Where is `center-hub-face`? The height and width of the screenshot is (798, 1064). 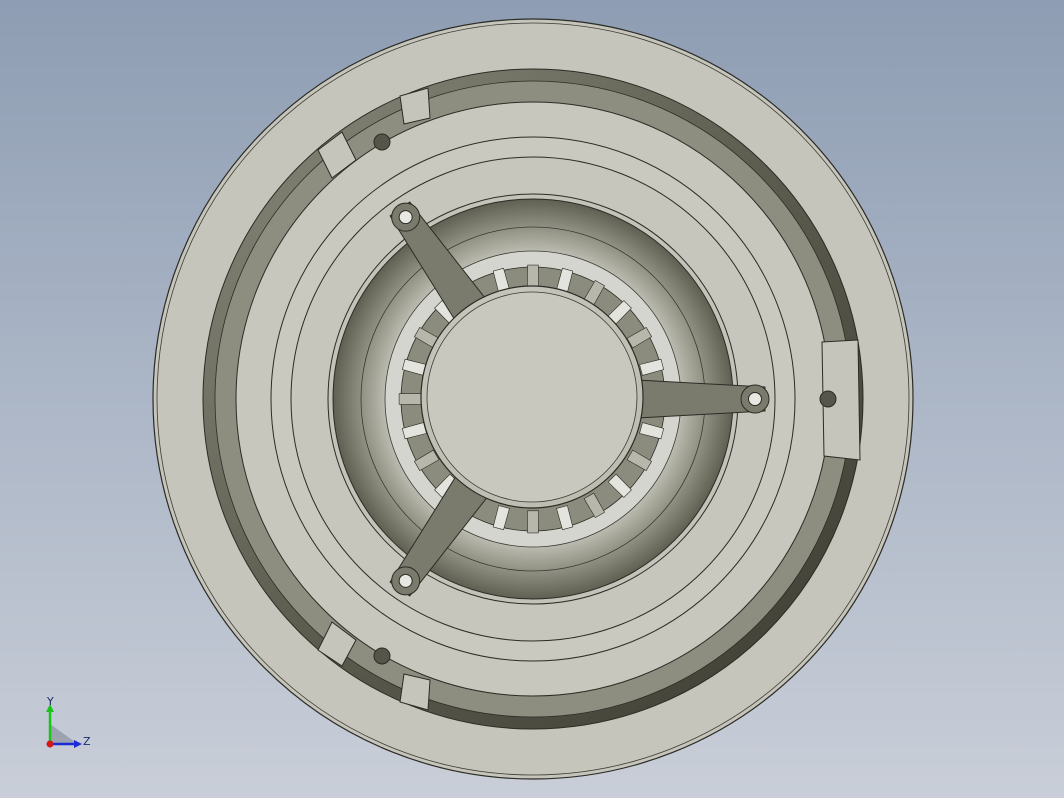 center-hub-face is located at coordinates (532, 397).